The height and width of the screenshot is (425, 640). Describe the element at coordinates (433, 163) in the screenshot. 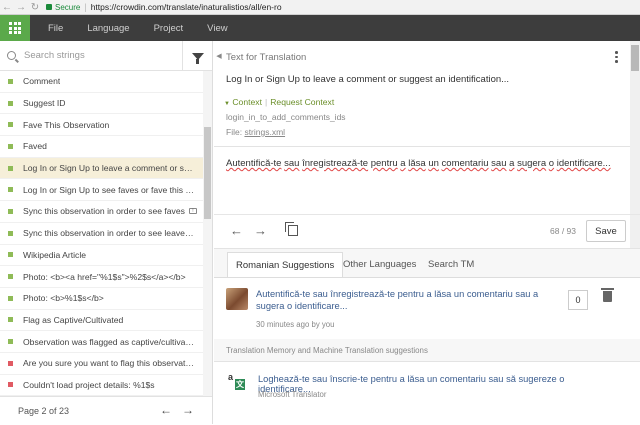

I see `translation-word: un` at that location.